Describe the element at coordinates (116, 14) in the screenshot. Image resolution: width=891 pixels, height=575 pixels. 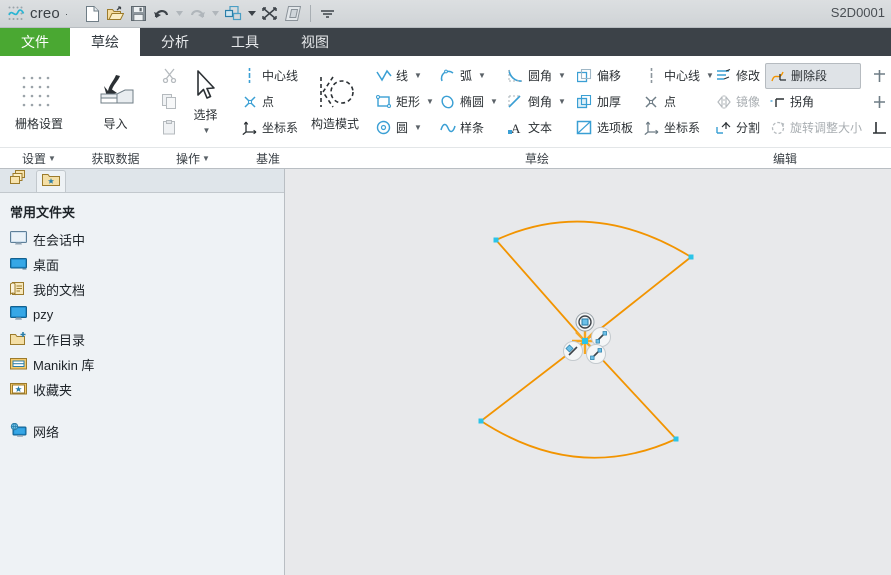
I see `open-file-icon` at that location.